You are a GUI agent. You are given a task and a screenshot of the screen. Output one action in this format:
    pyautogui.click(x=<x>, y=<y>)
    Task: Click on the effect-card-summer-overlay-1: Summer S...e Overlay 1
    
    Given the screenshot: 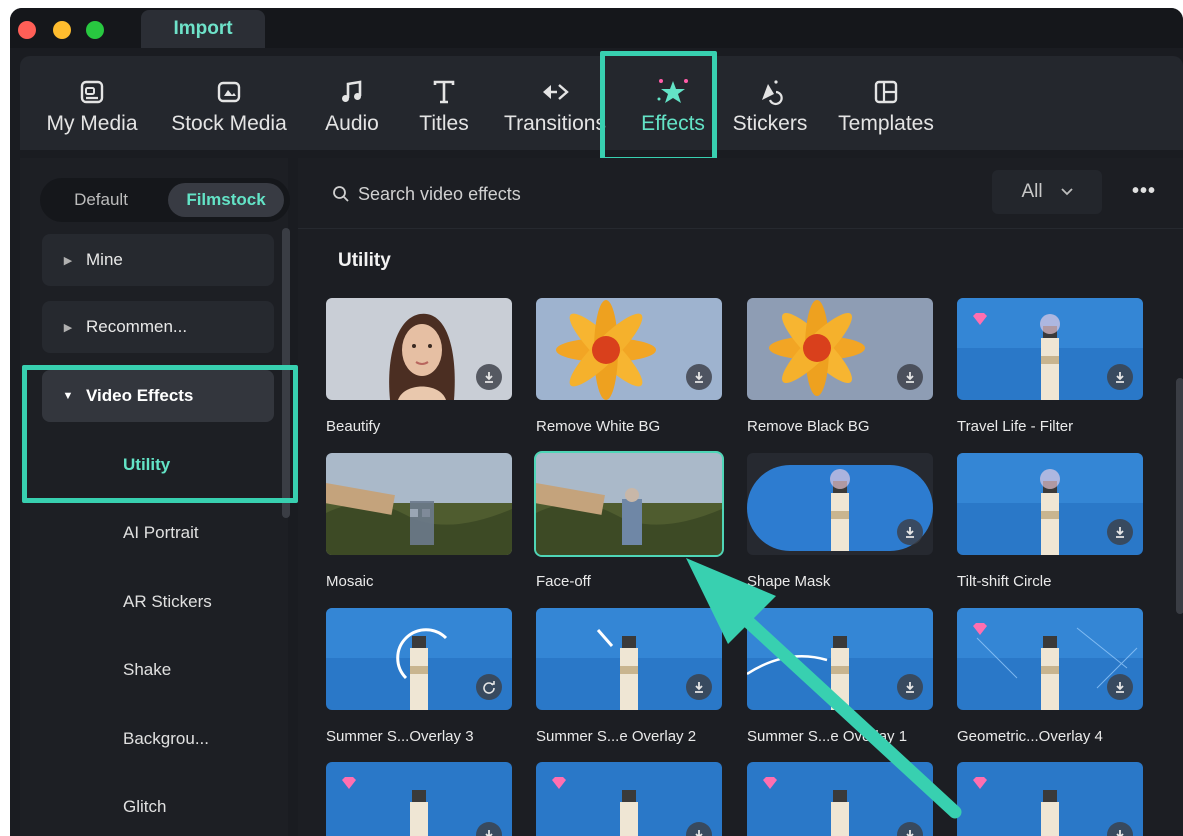 What is the action you would take?
    pyautogui.click(x=840, y=676)
    